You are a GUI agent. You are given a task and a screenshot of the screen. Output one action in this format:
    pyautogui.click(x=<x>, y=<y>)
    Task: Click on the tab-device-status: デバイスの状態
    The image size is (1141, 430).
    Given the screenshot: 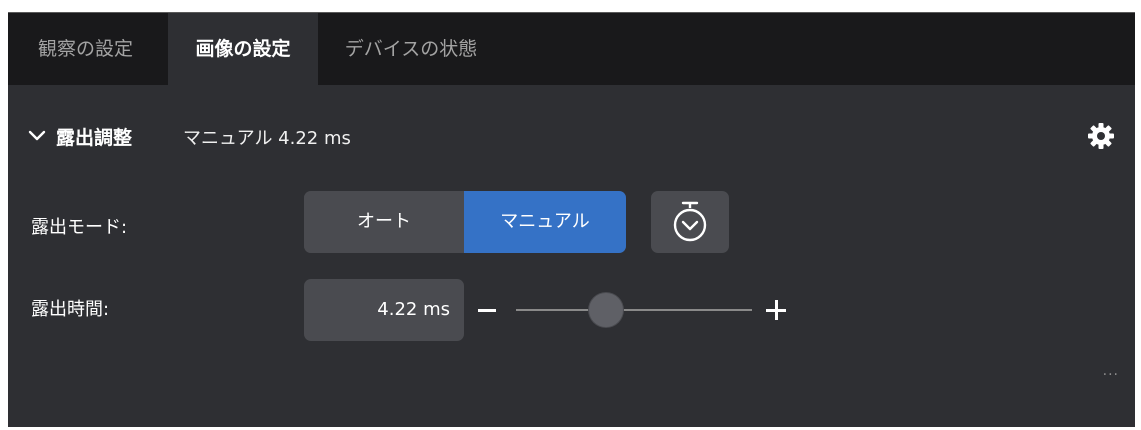 What is the action you would take?
    pyautogui.click(x=411, y=49)
    